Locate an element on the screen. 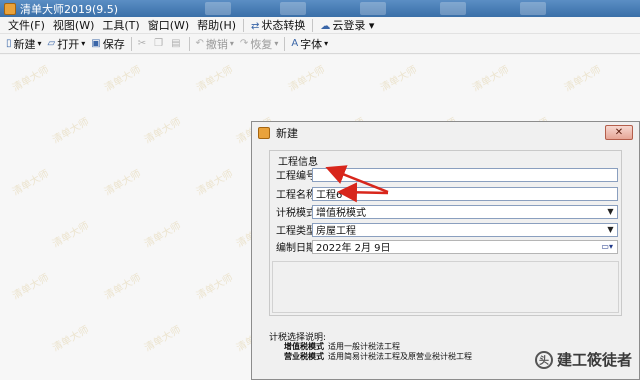 The image size is (640, 380). tax-mode-select: 增值税模式 ▼ is located at coordinates (465, 211).